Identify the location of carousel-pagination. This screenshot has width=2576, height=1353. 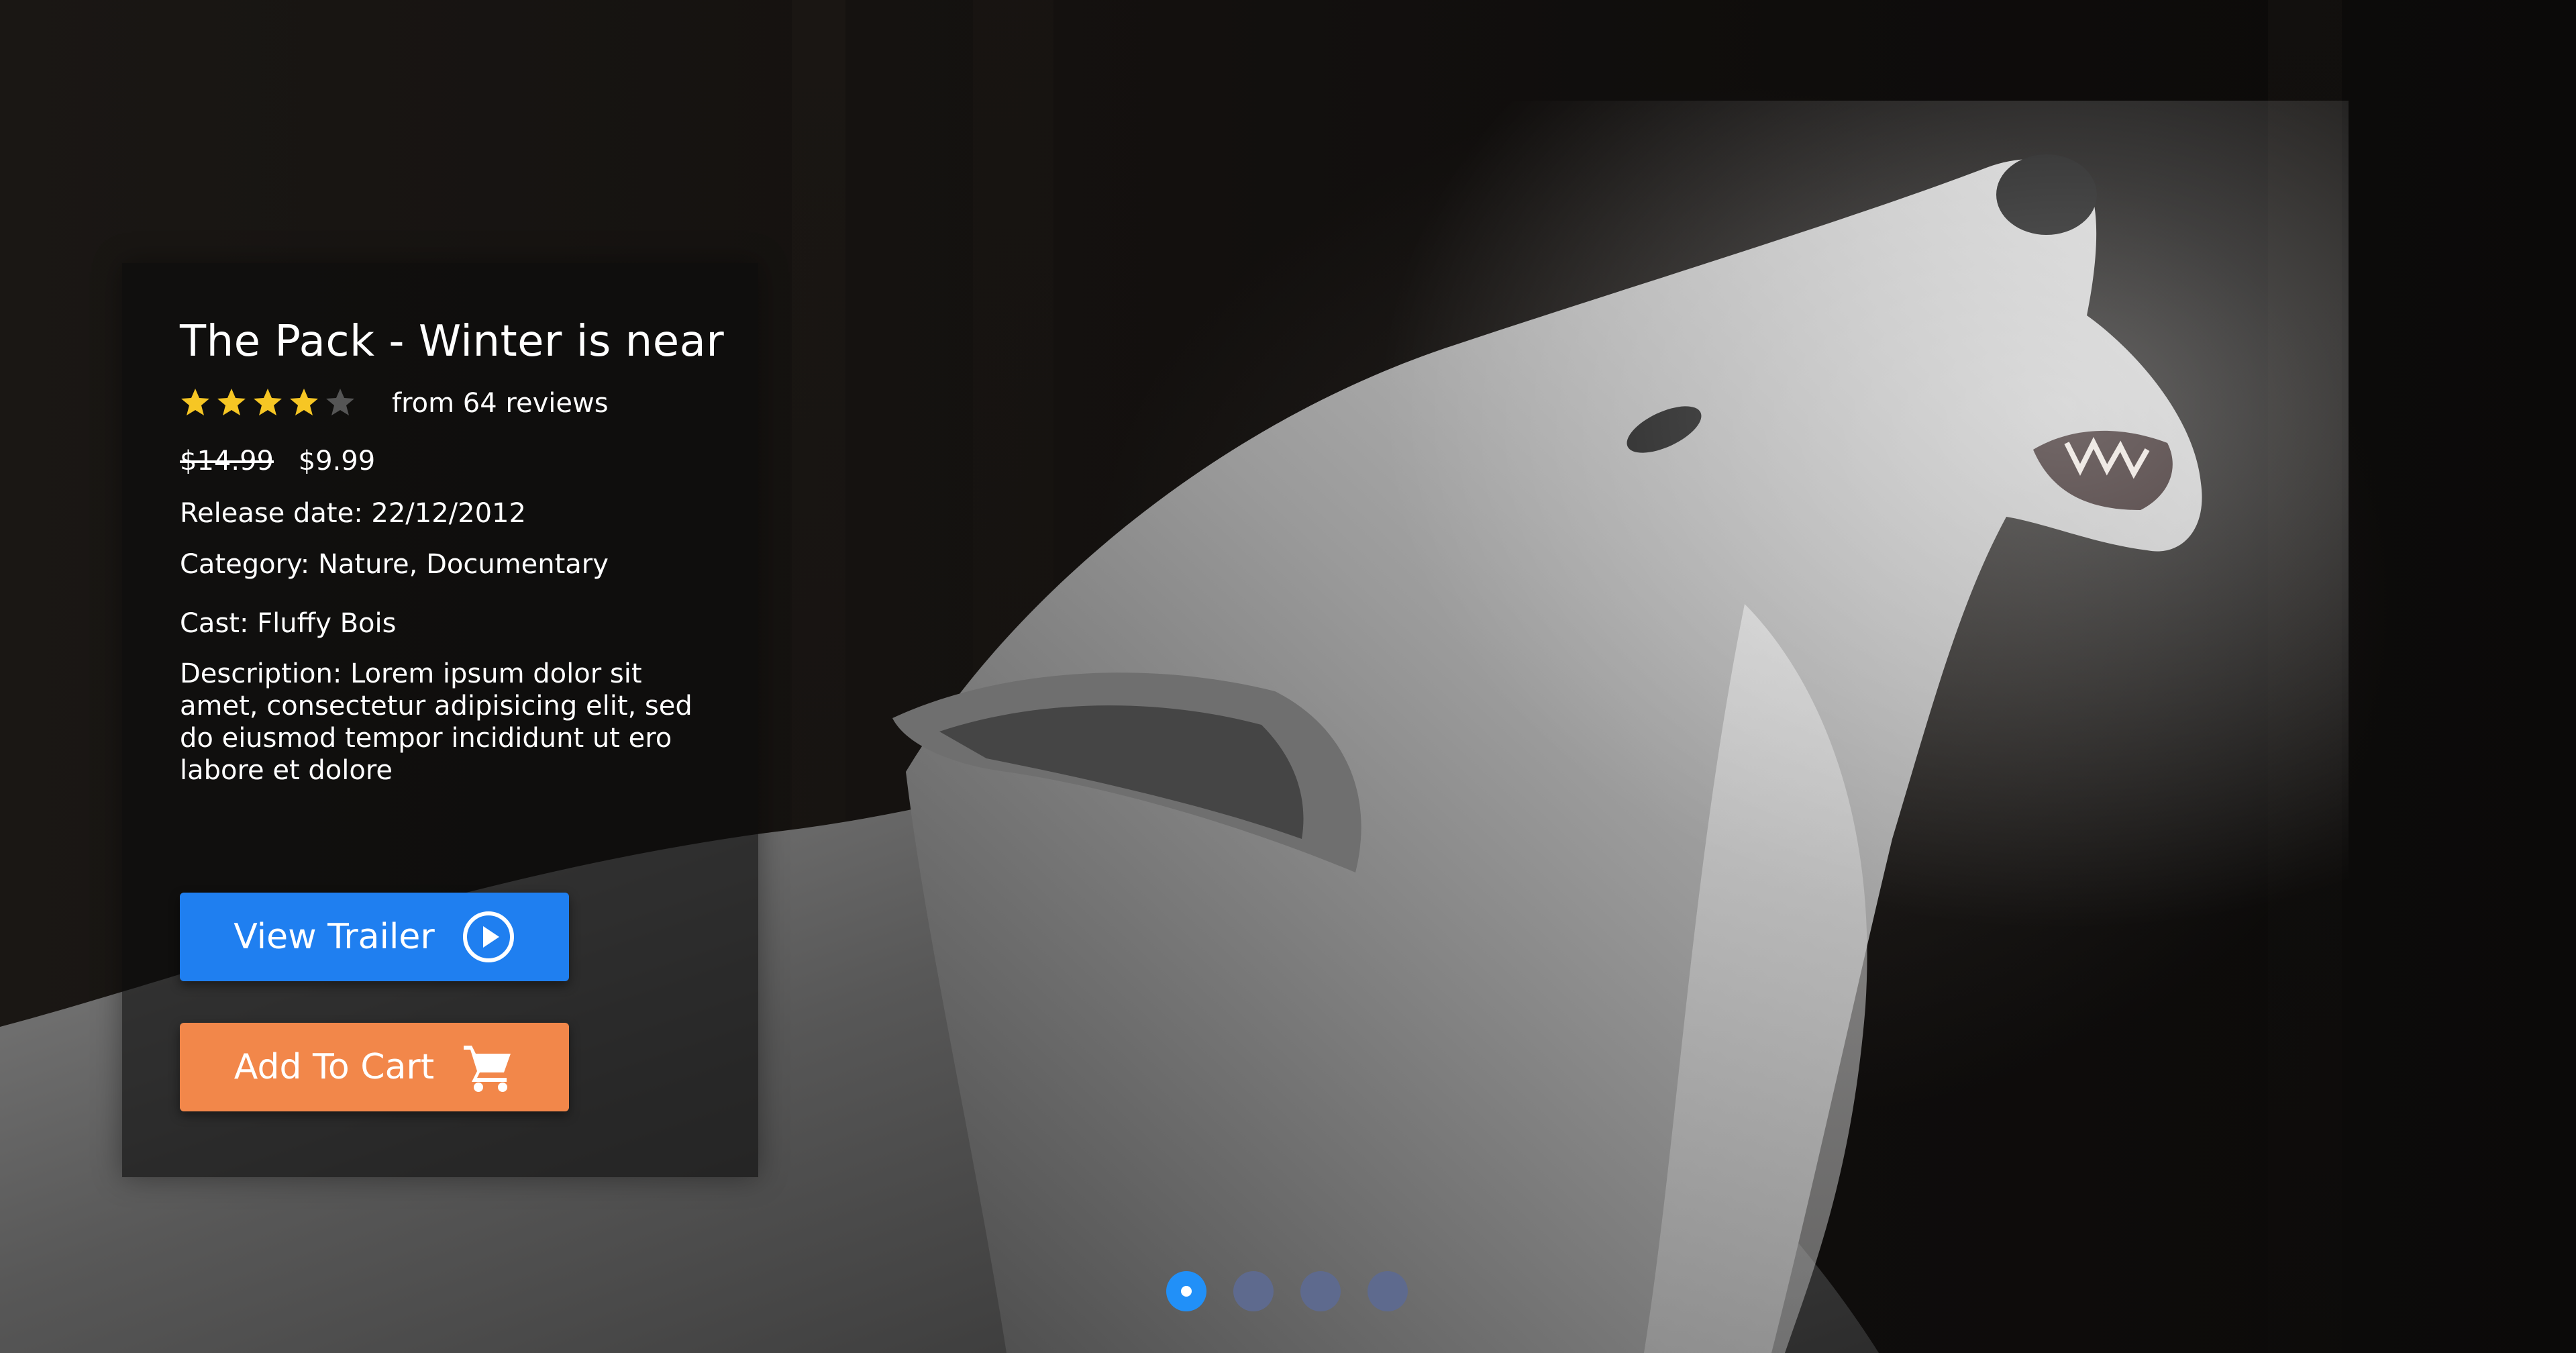
(1300, 1291).